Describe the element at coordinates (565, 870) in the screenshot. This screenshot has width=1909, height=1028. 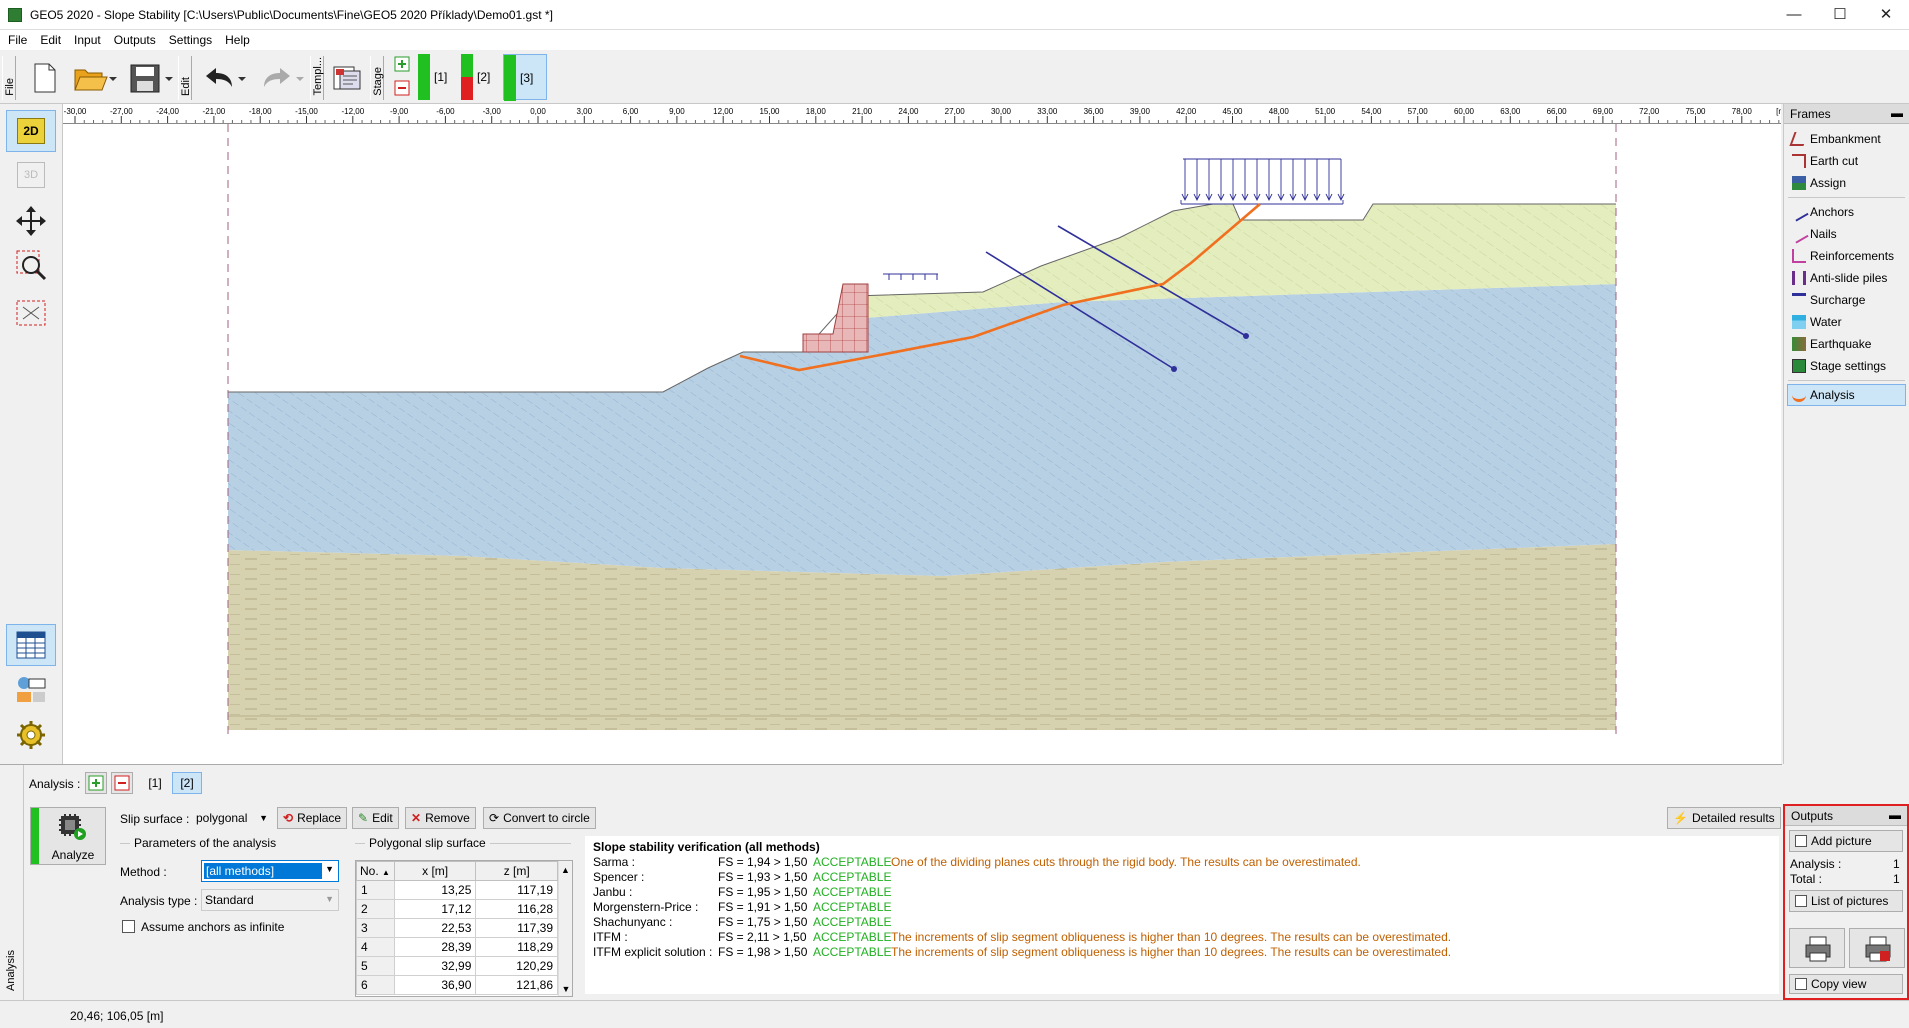
I see `scroll-up-icon: ▲` at that location.